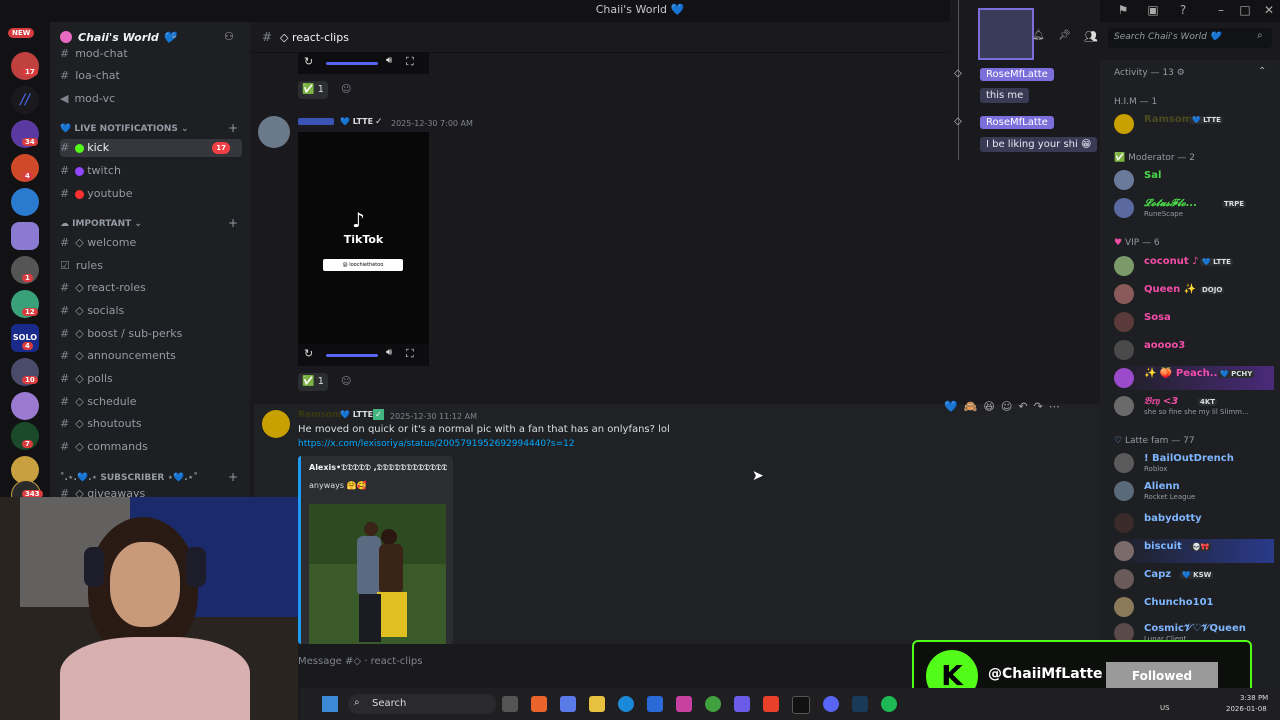 The image size is (1280, 720). What do you see at coordinates (150, 311) in the screenshot?
I see `channel-item: # ◇ socials` at bounding box center [150, 311].